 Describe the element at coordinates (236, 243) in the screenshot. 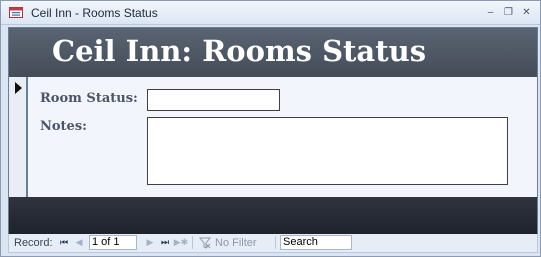

I see `no-filter-label: No Filter` at that location.